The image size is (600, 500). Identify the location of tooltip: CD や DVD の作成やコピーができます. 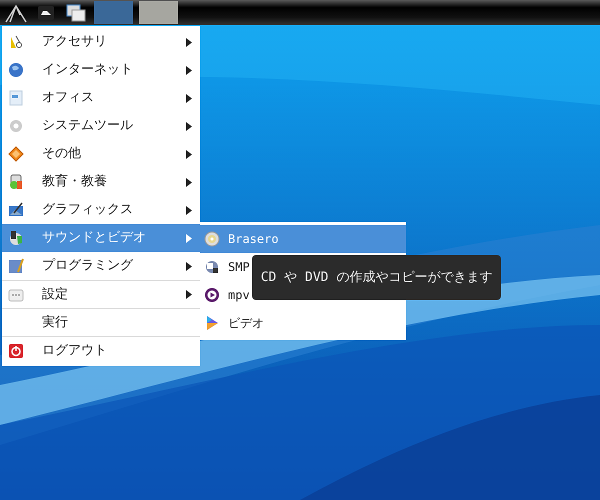
(376, 277).